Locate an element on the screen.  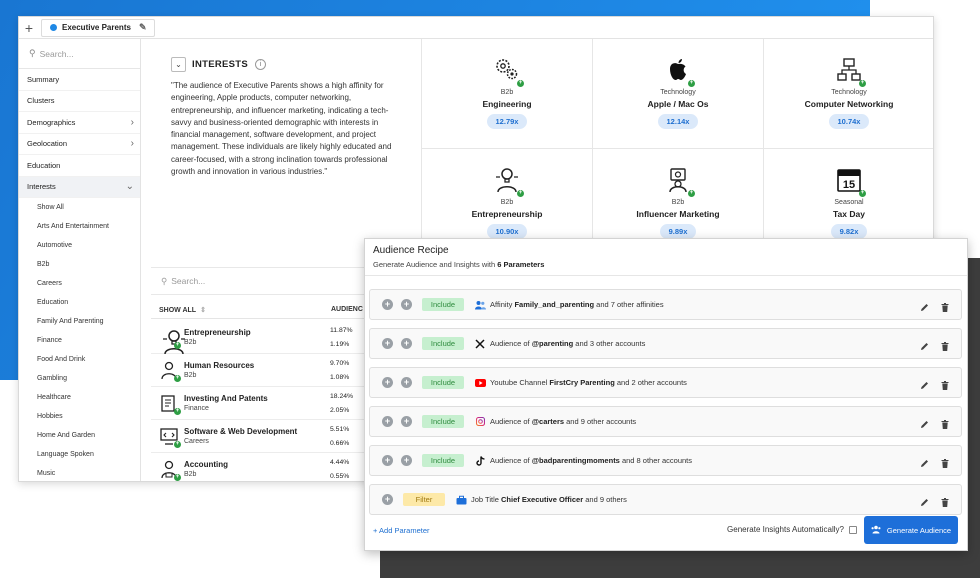
row-value-primary: 18.24% is located at coordinates (342, 396).